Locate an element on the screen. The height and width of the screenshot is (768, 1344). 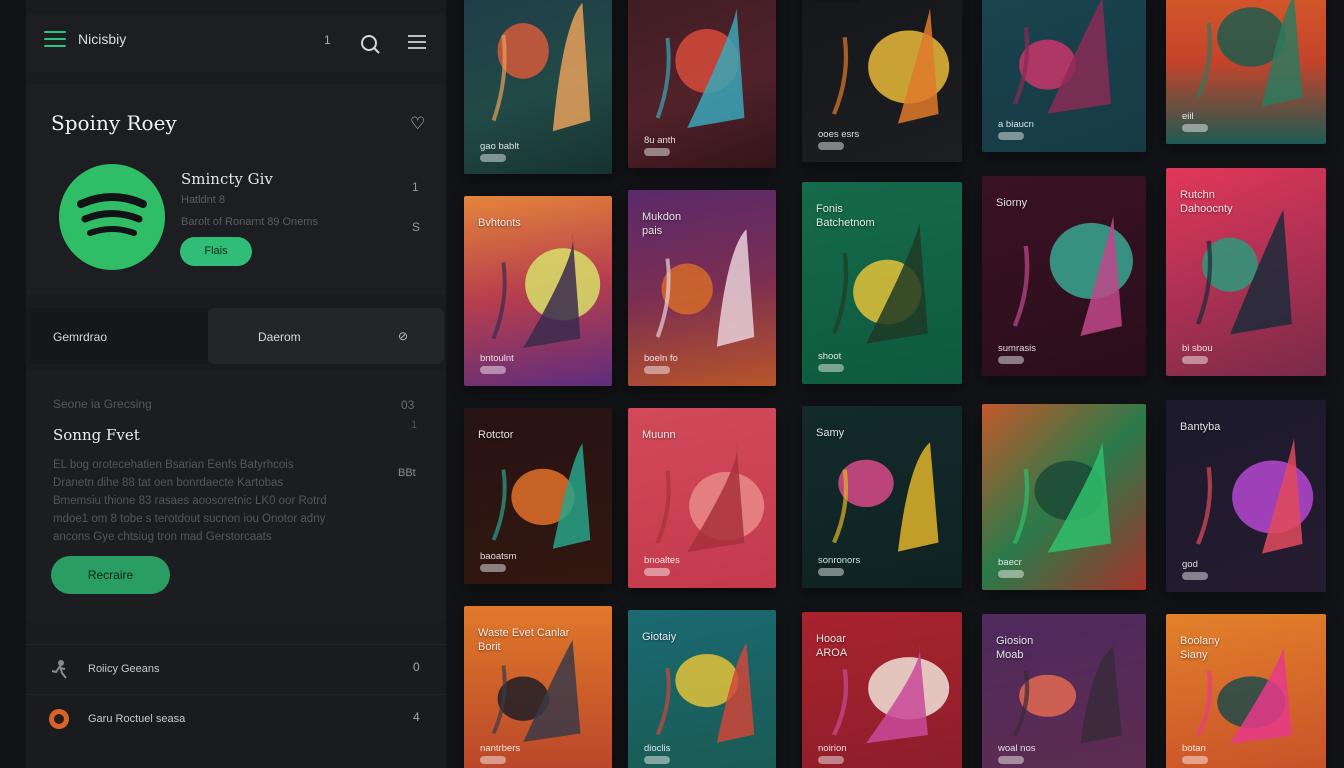
description-action-button: Recraire is located at coordinates (110, 575).